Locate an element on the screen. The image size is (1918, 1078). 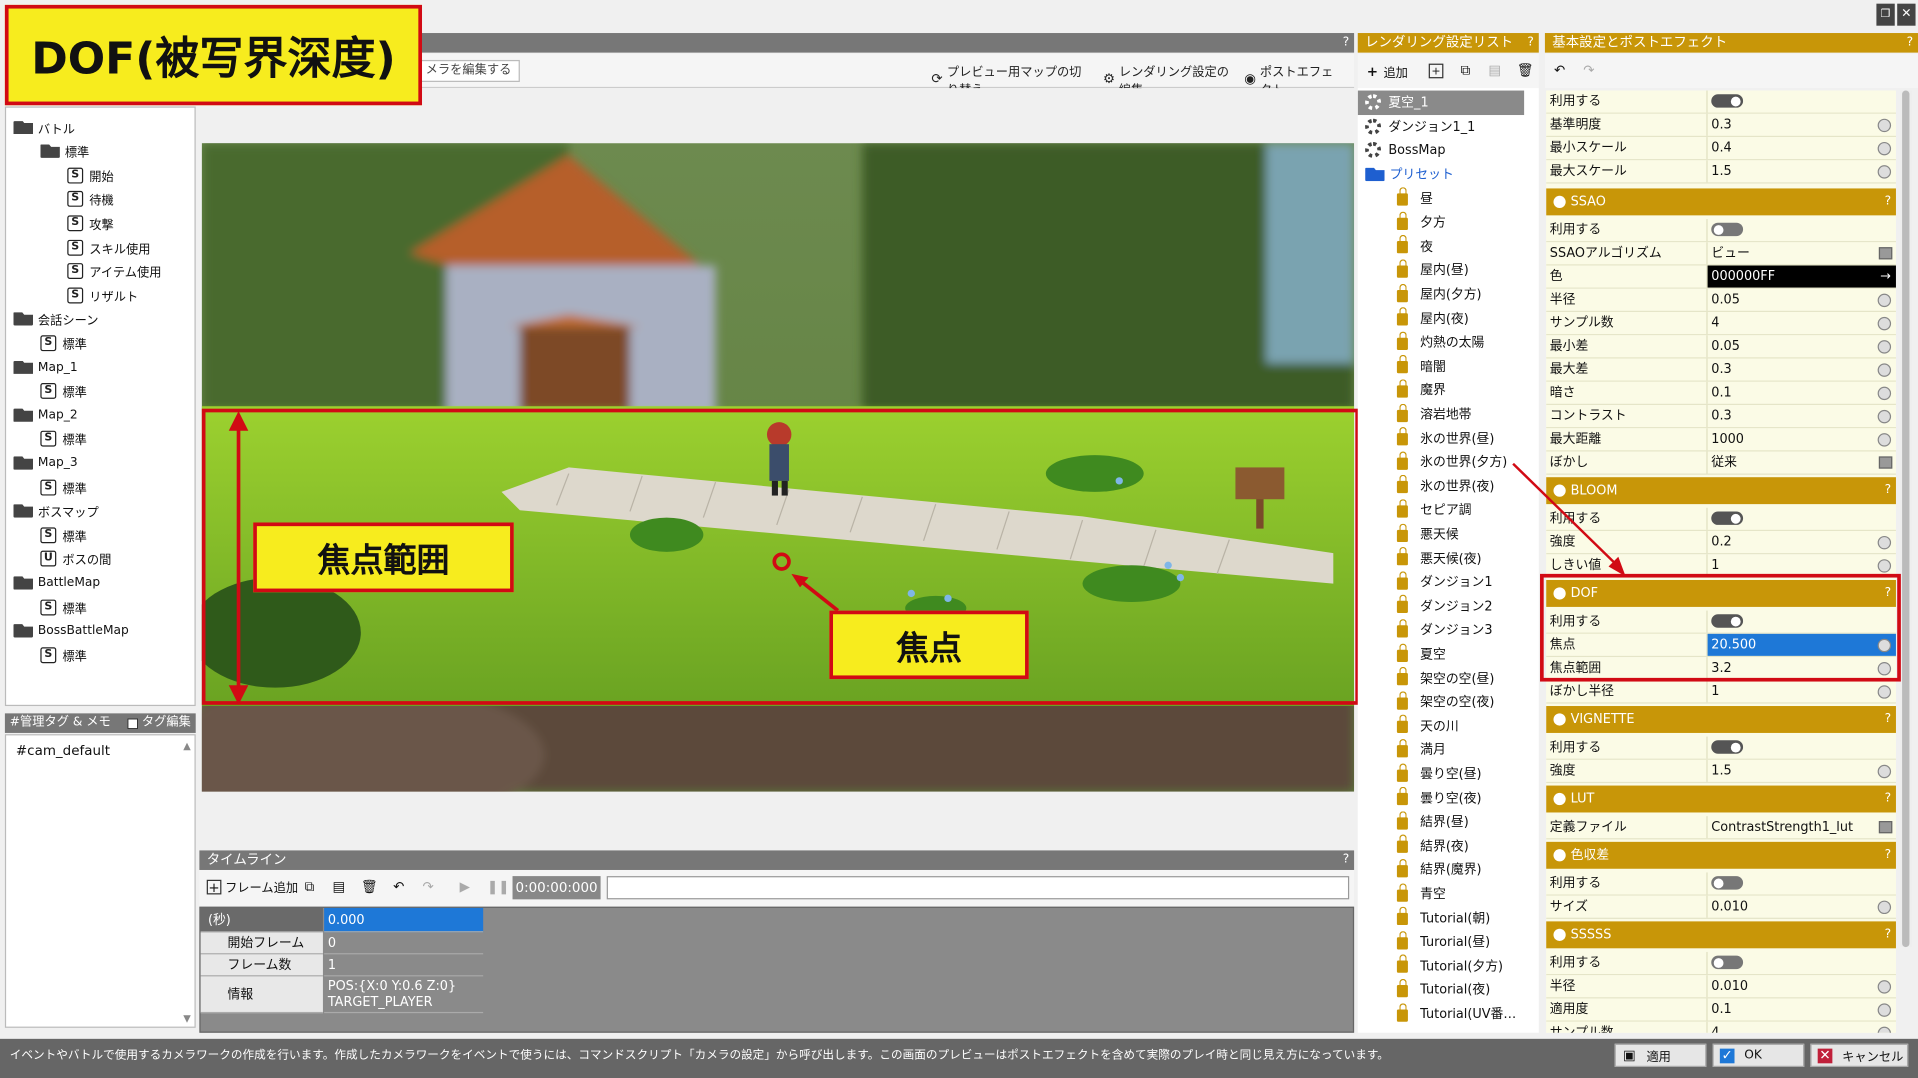
cancel-button: ✕ キャンセル is located at coordinates (1859, 1055).